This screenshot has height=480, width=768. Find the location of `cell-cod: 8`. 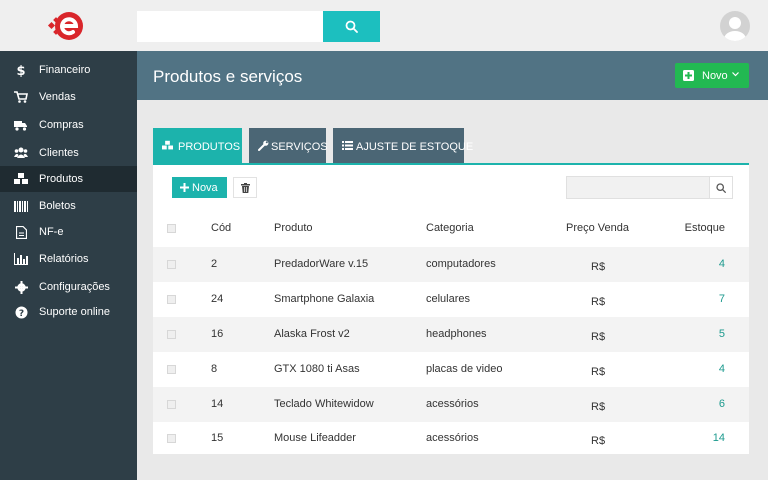

cell-cod: 8 is located at coordinates (214, 369).